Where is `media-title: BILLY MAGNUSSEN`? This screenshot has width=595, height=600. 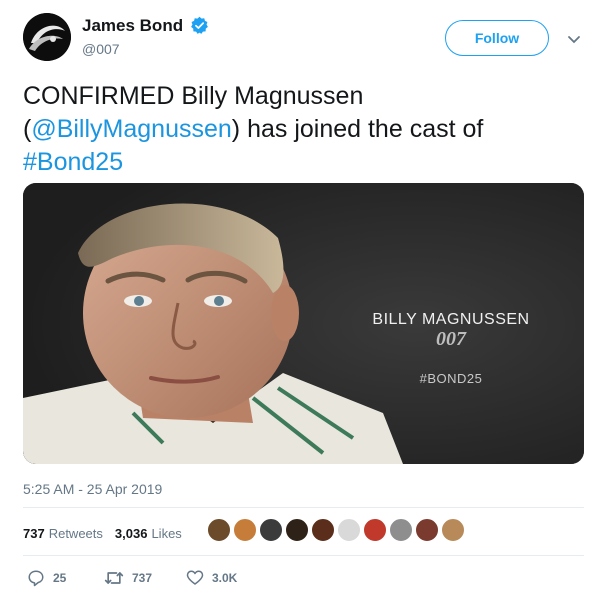 media-title: BILLY MAGNUSSEN is located at coordinates (451, 319).